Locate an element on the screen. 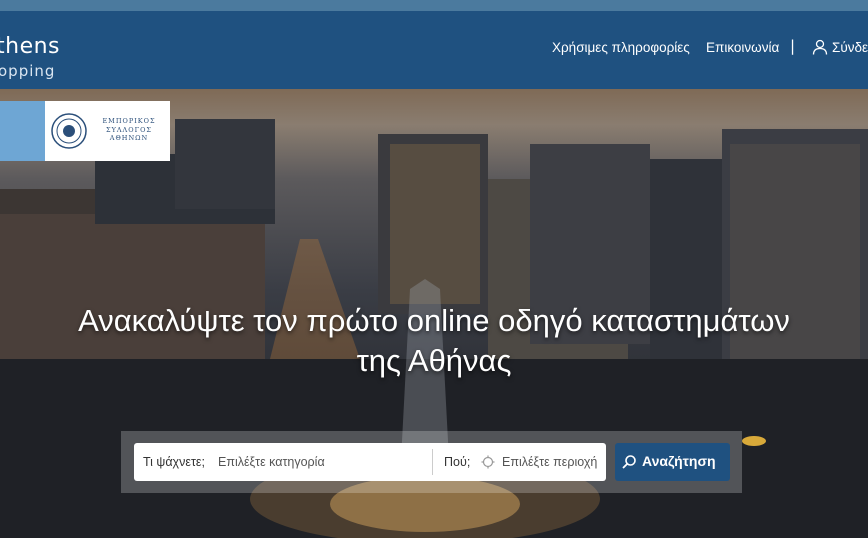  where-label: Πού; is located at coordinates (457, 462).